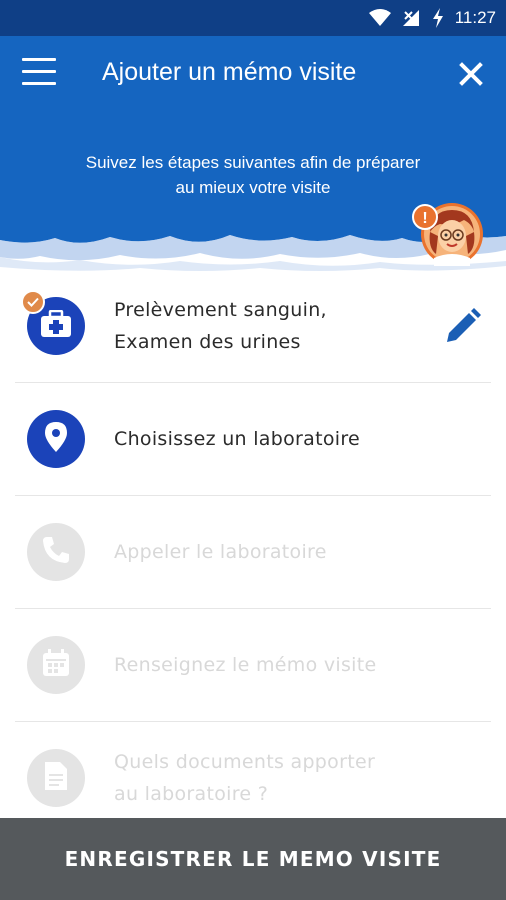 This screenshot has height=900, width=506. Describe the element at coordinates (220, 552) in the screenshot. I see `step-label: Appeler le laboratoire` at that location.